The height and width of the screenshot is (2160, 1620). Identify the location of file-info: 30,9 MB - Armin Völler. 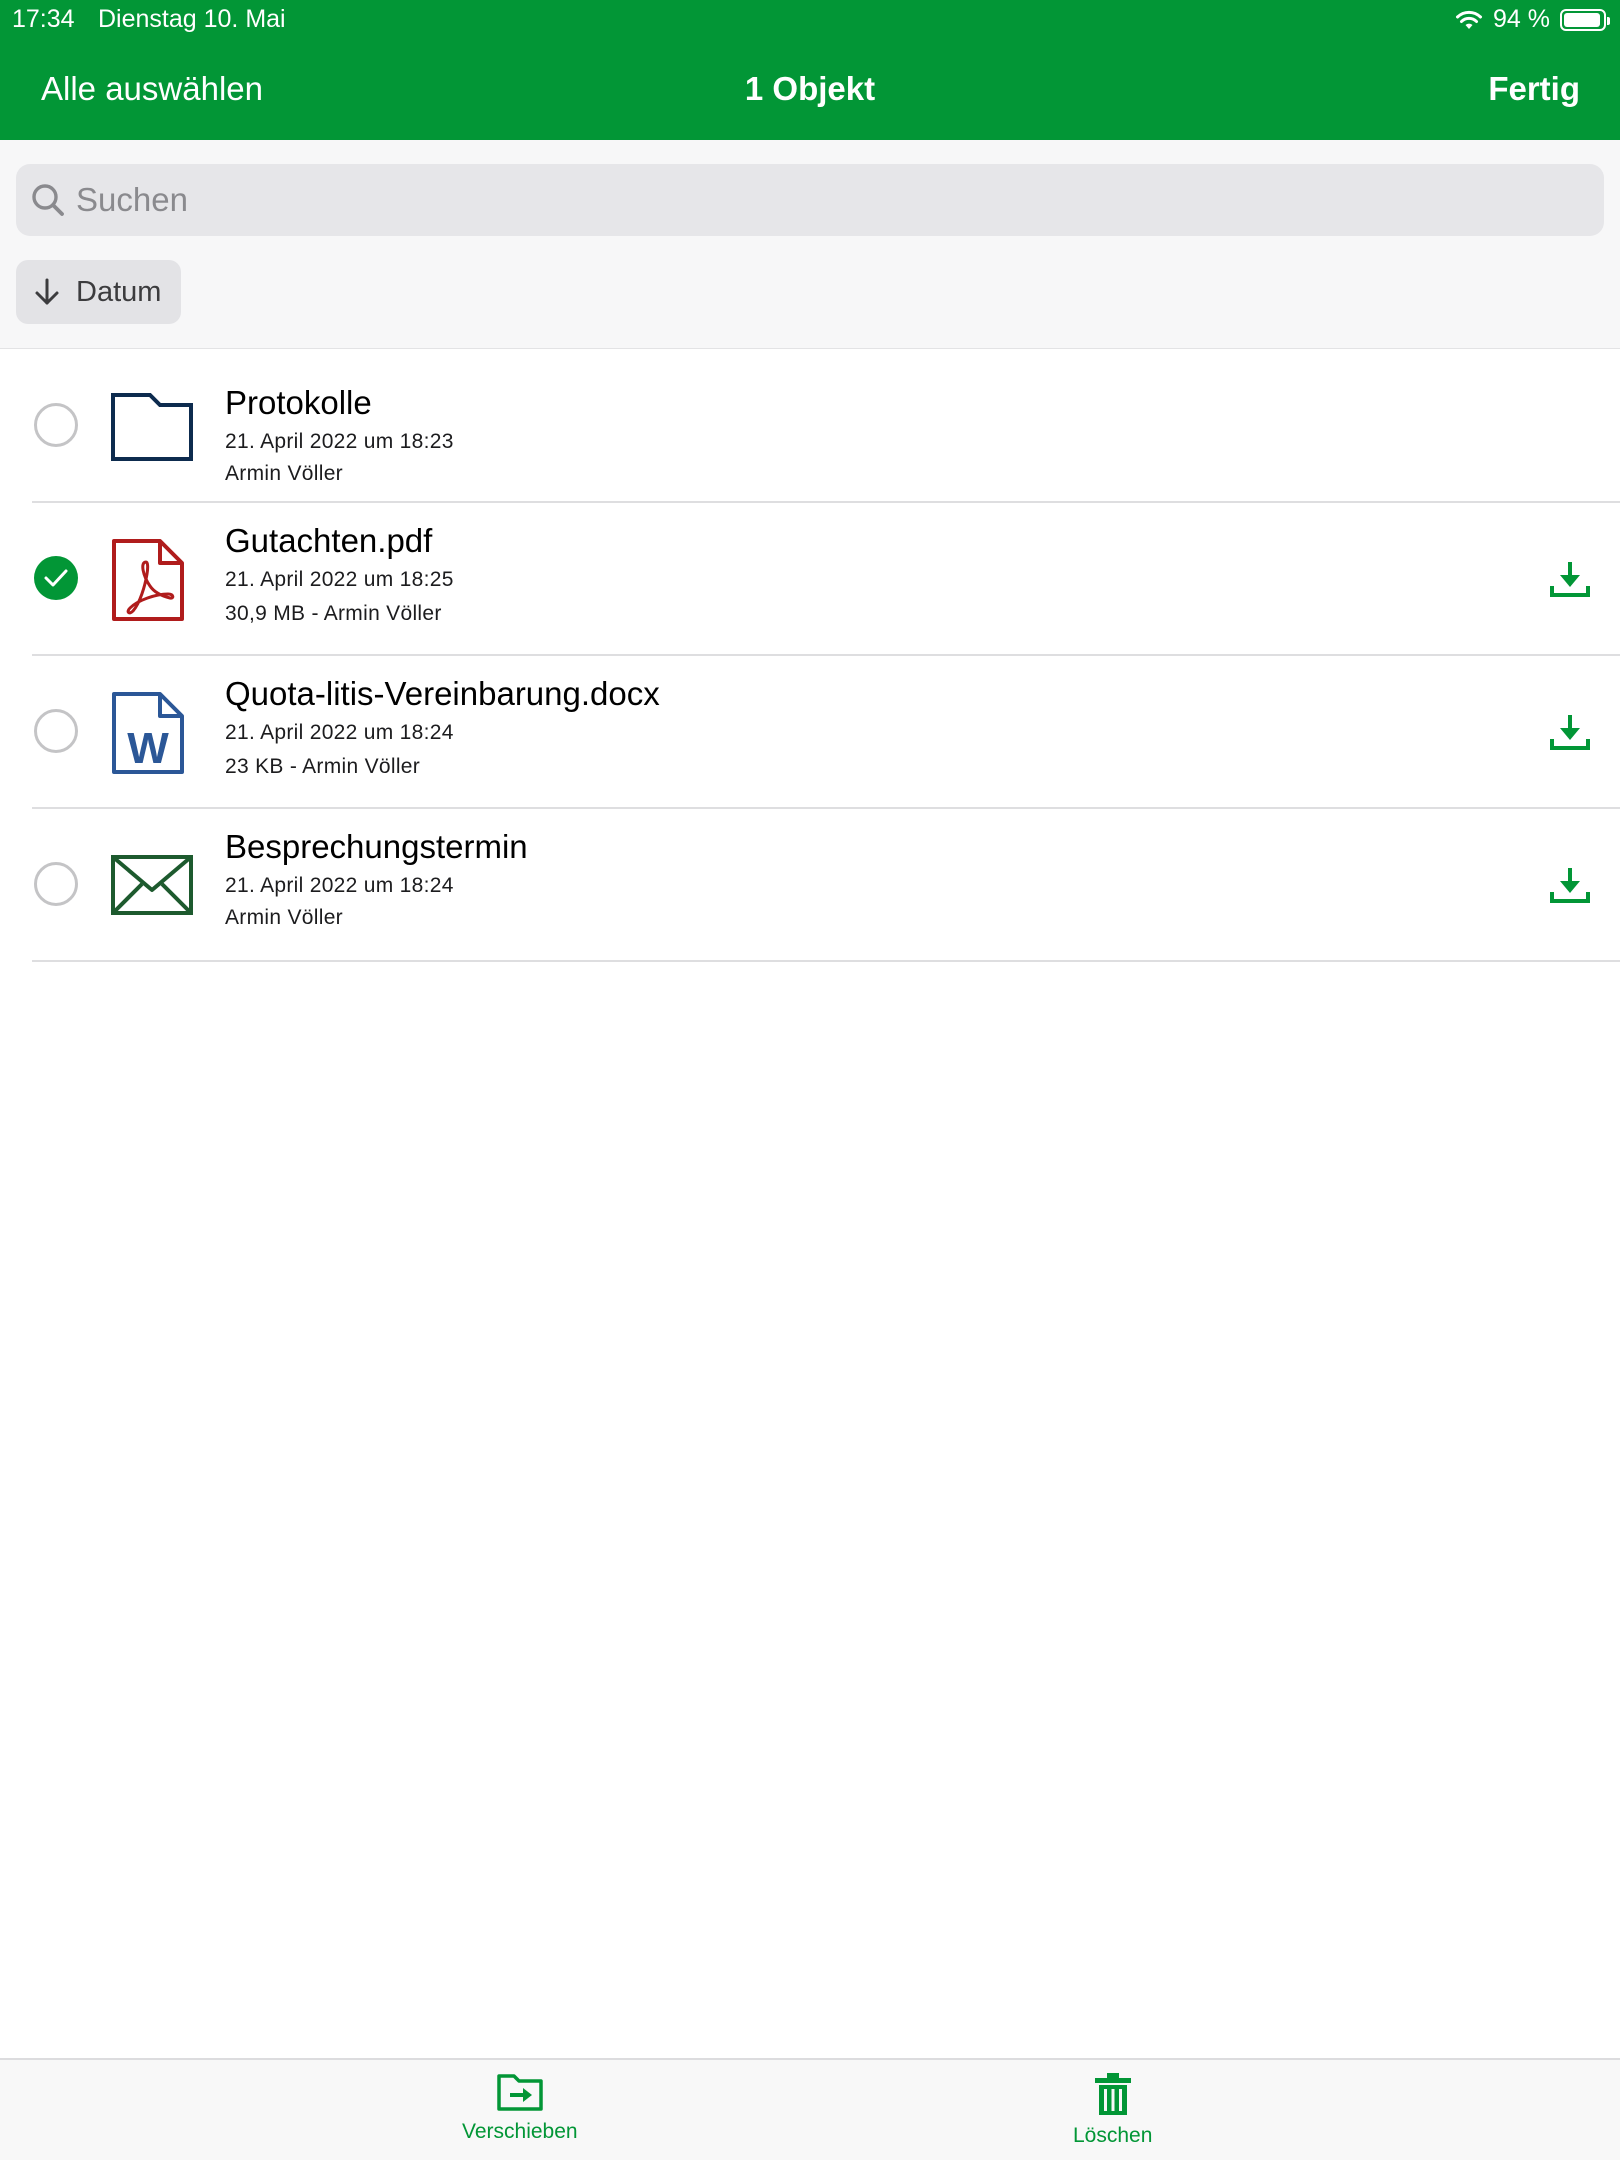
(333, 613).